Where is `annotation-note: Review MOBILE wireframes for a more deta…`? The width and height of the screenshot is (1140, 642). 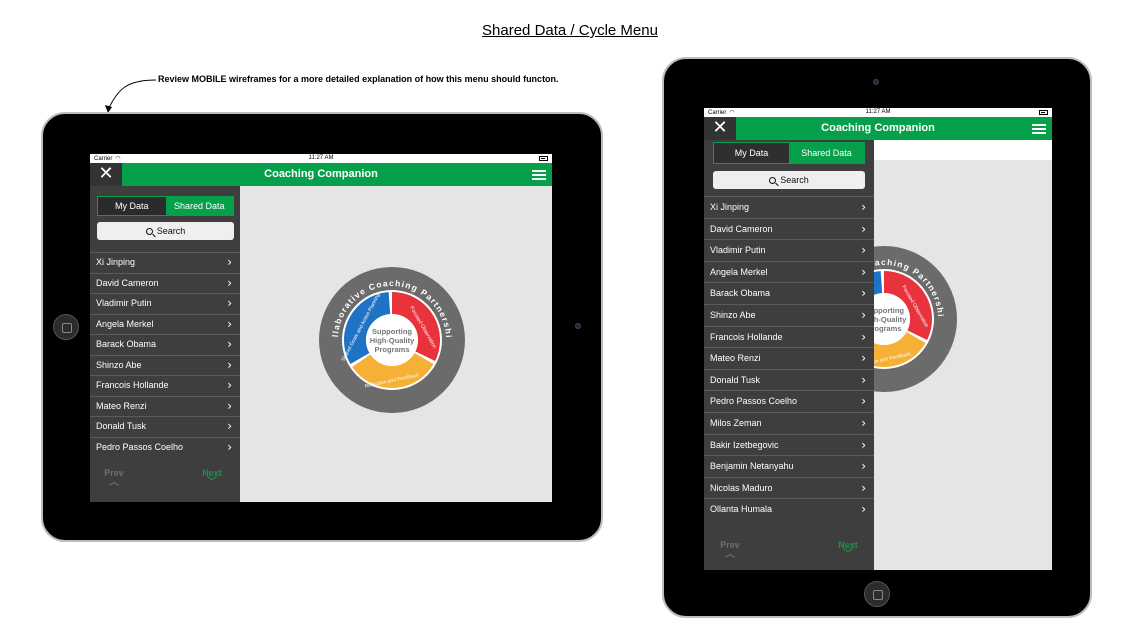 annotation-note: Review MOBILE wireframes for a more deta… is located at coordinates (358, 79).